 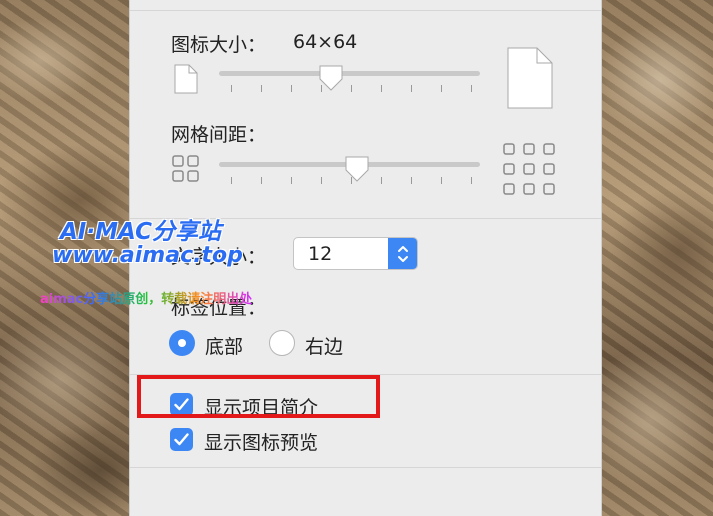 What do you see at coordinates (219, 45) in the screenshot?
I see `icon-size-label: 图标大小：` at bounding box center [219, 45].